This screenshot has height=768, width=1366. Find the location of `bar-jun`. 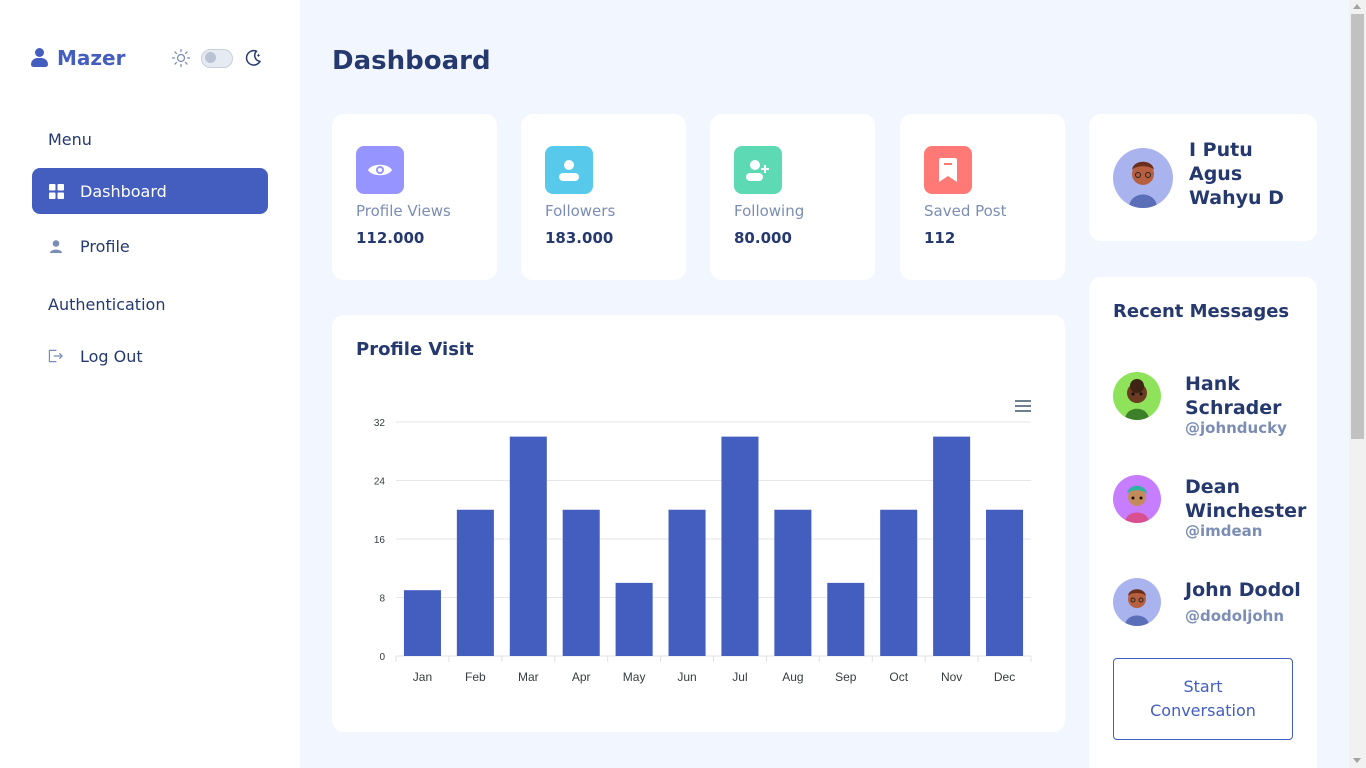

bar-jun is located at coordinates (687, 582).